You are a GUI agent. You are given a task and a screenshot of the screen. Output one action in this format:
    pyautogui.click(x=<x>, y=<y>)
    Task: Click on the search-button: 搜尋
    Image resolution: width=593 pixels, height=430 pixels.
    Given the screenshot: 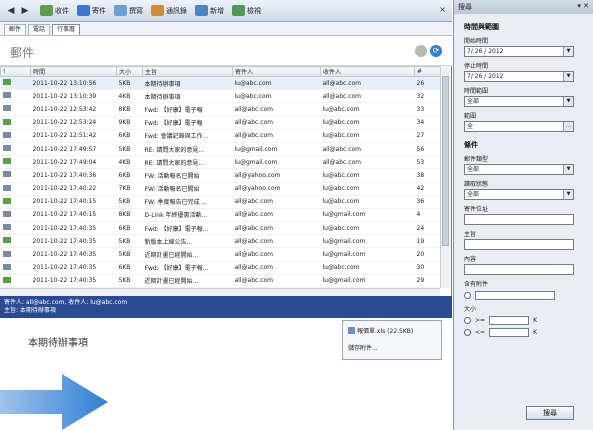 What is the action you would take?
    pyautogui.click(x=550, y=413)
    